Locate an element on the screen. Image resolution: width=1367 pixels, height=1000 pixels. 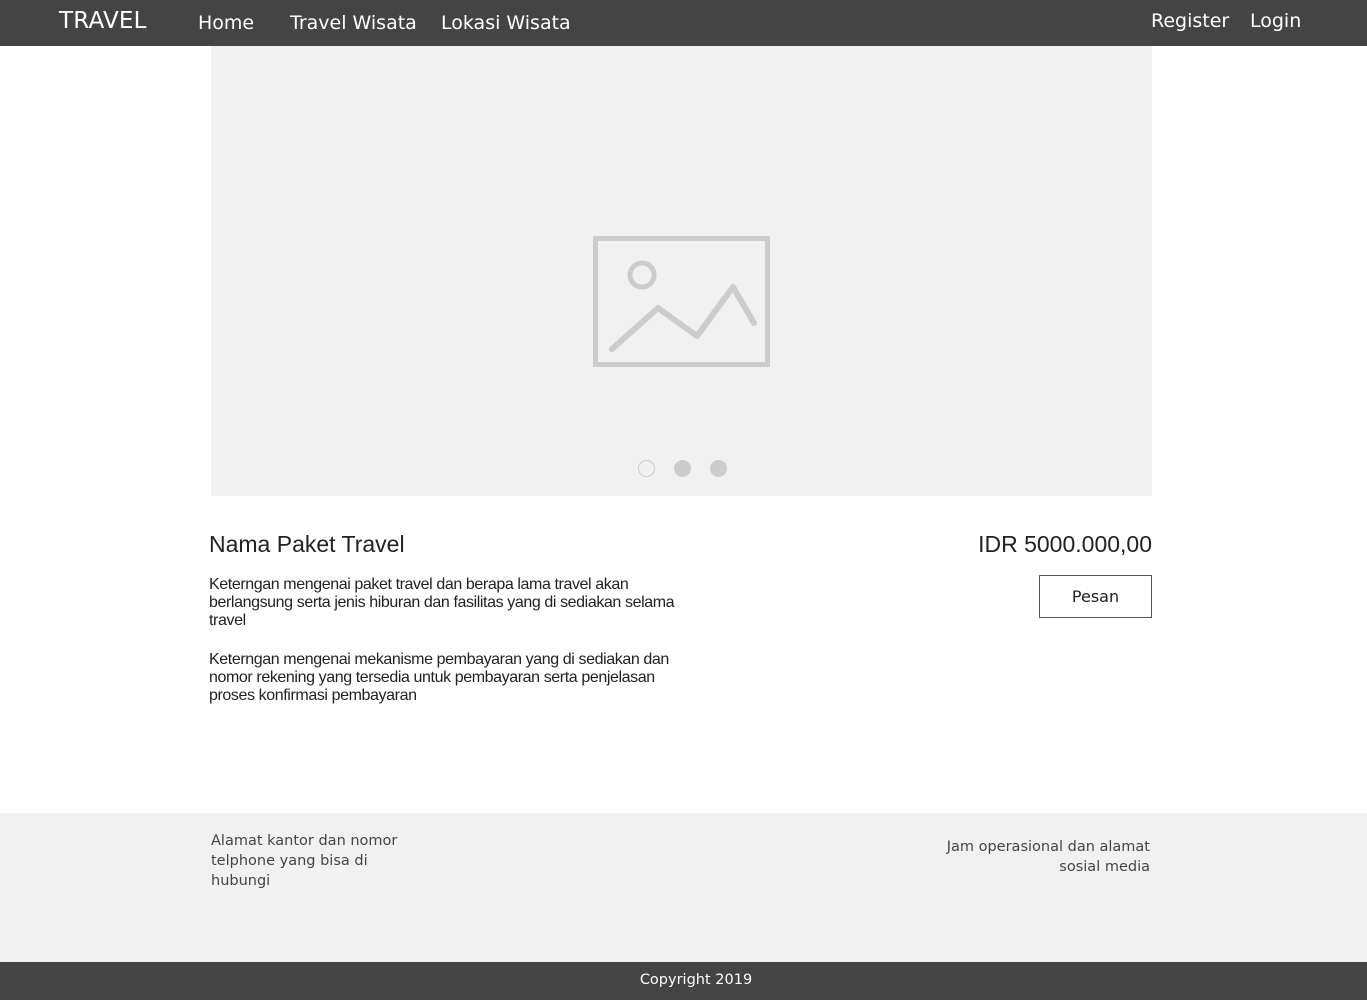
copyright-bar: Copyright 2019 is located at coordinates (683, 981).